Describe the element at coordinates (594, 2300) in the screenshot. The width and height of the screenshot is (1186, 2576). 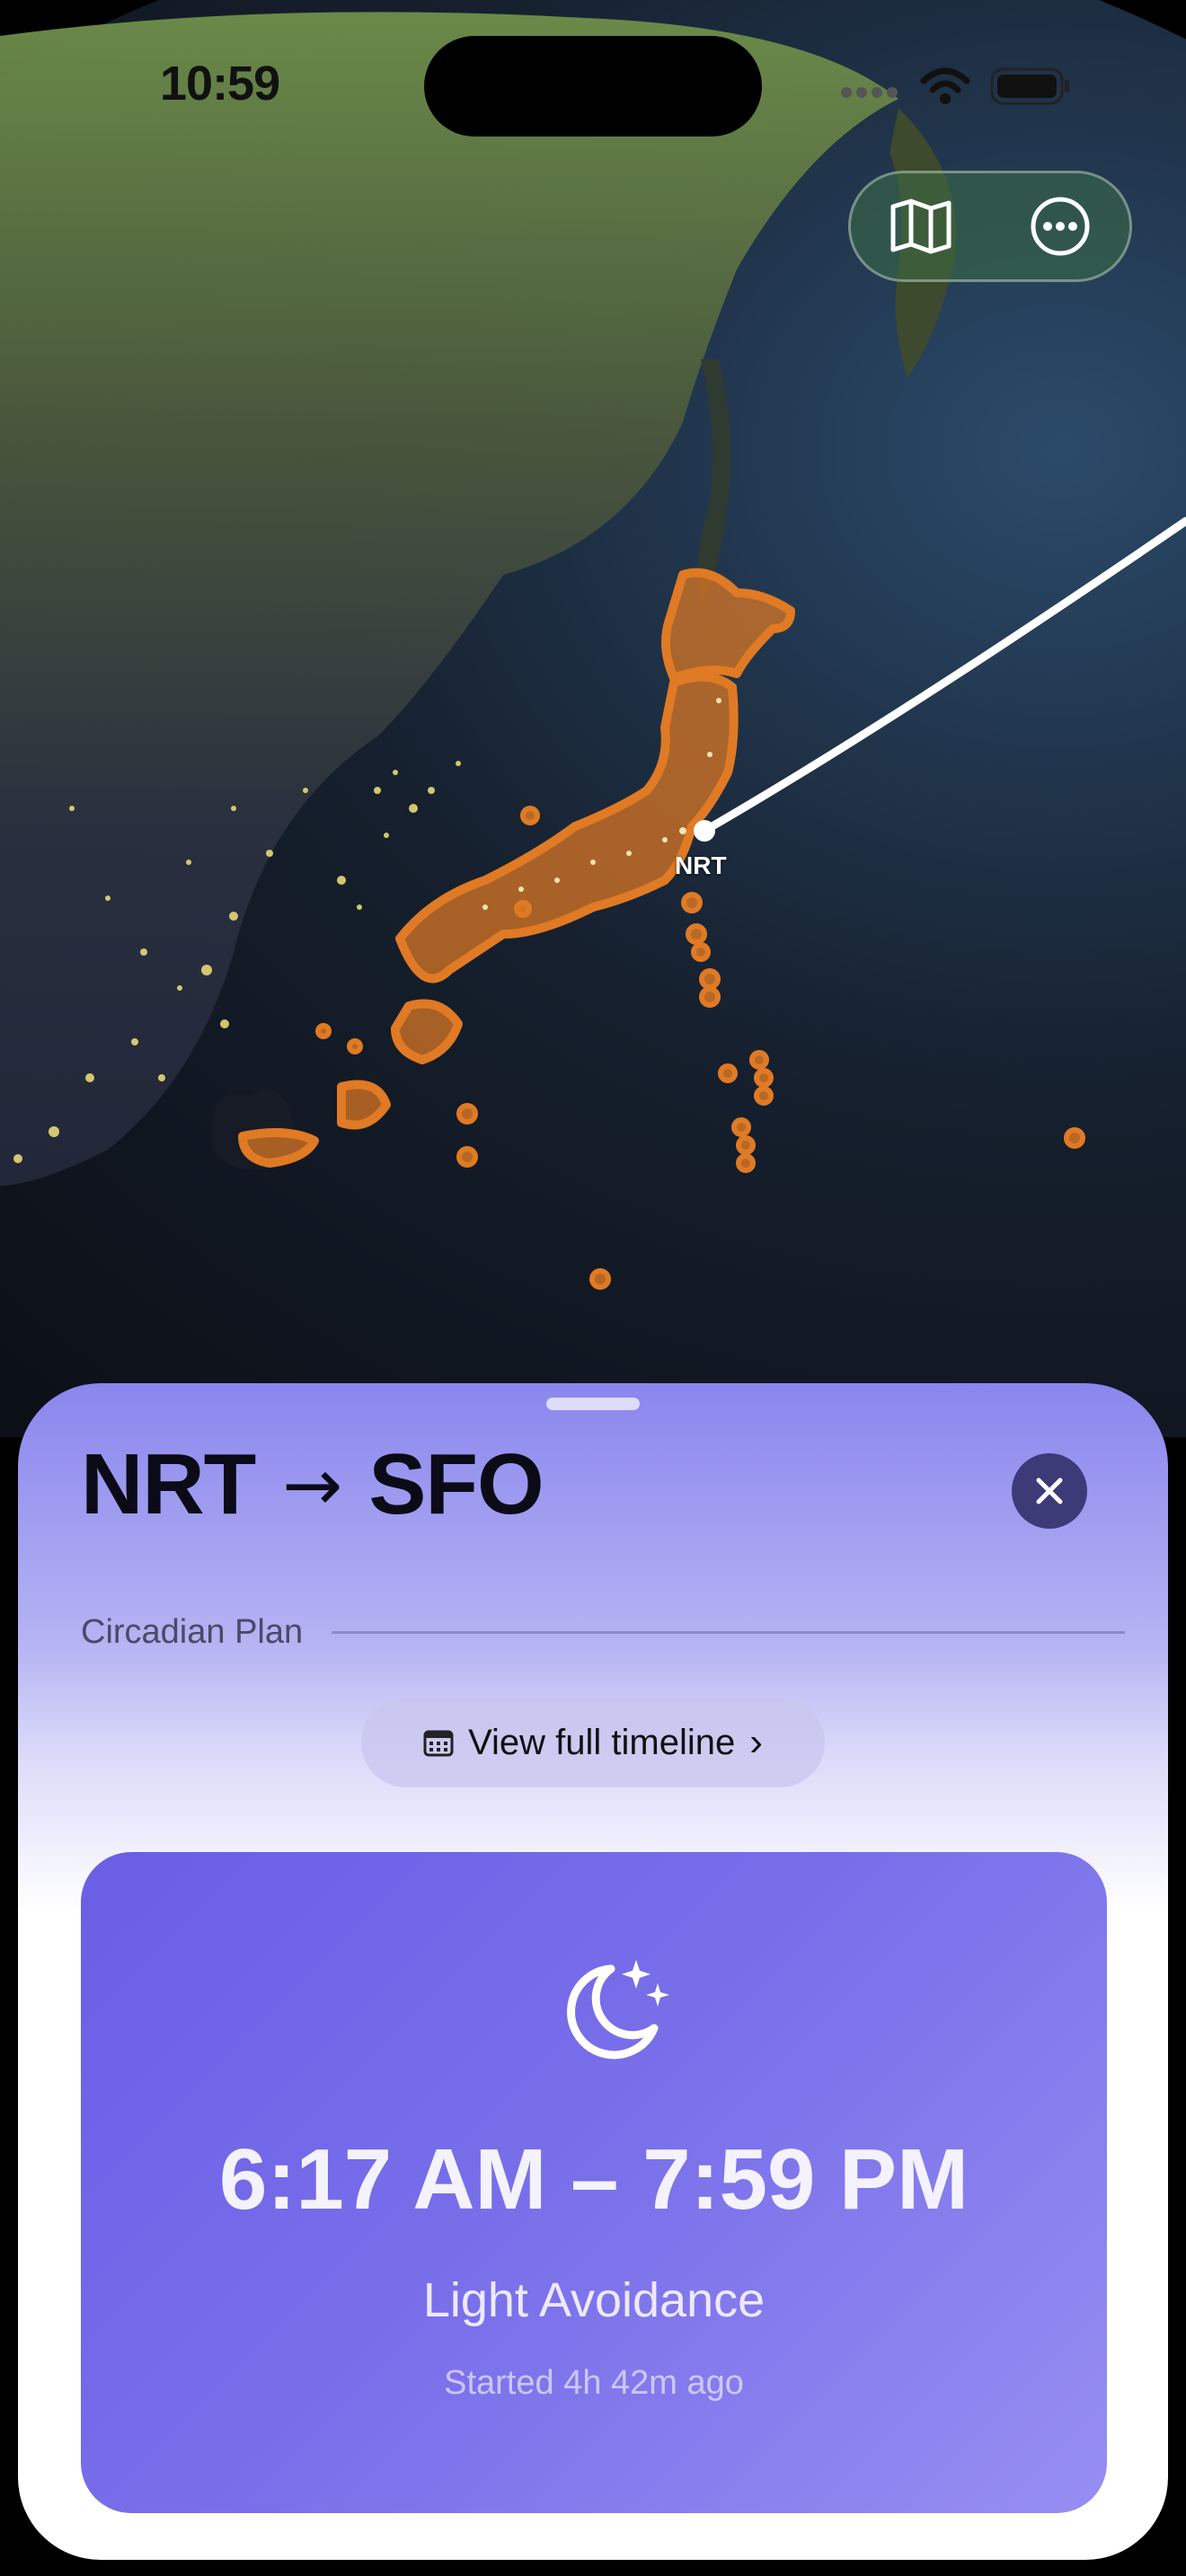
I see `phase-mode: Light Avoidance` at that location.